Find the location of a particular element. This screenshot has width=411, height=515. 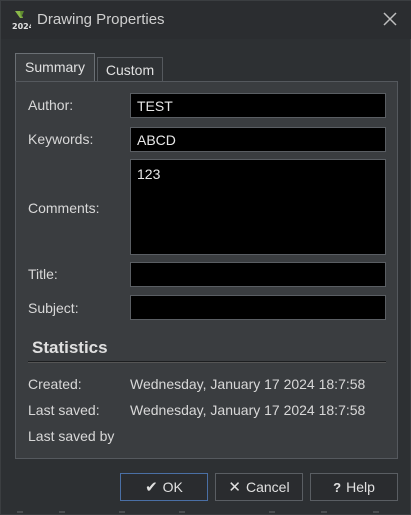

help-button-label: Help is located at coordinates (360, 487).